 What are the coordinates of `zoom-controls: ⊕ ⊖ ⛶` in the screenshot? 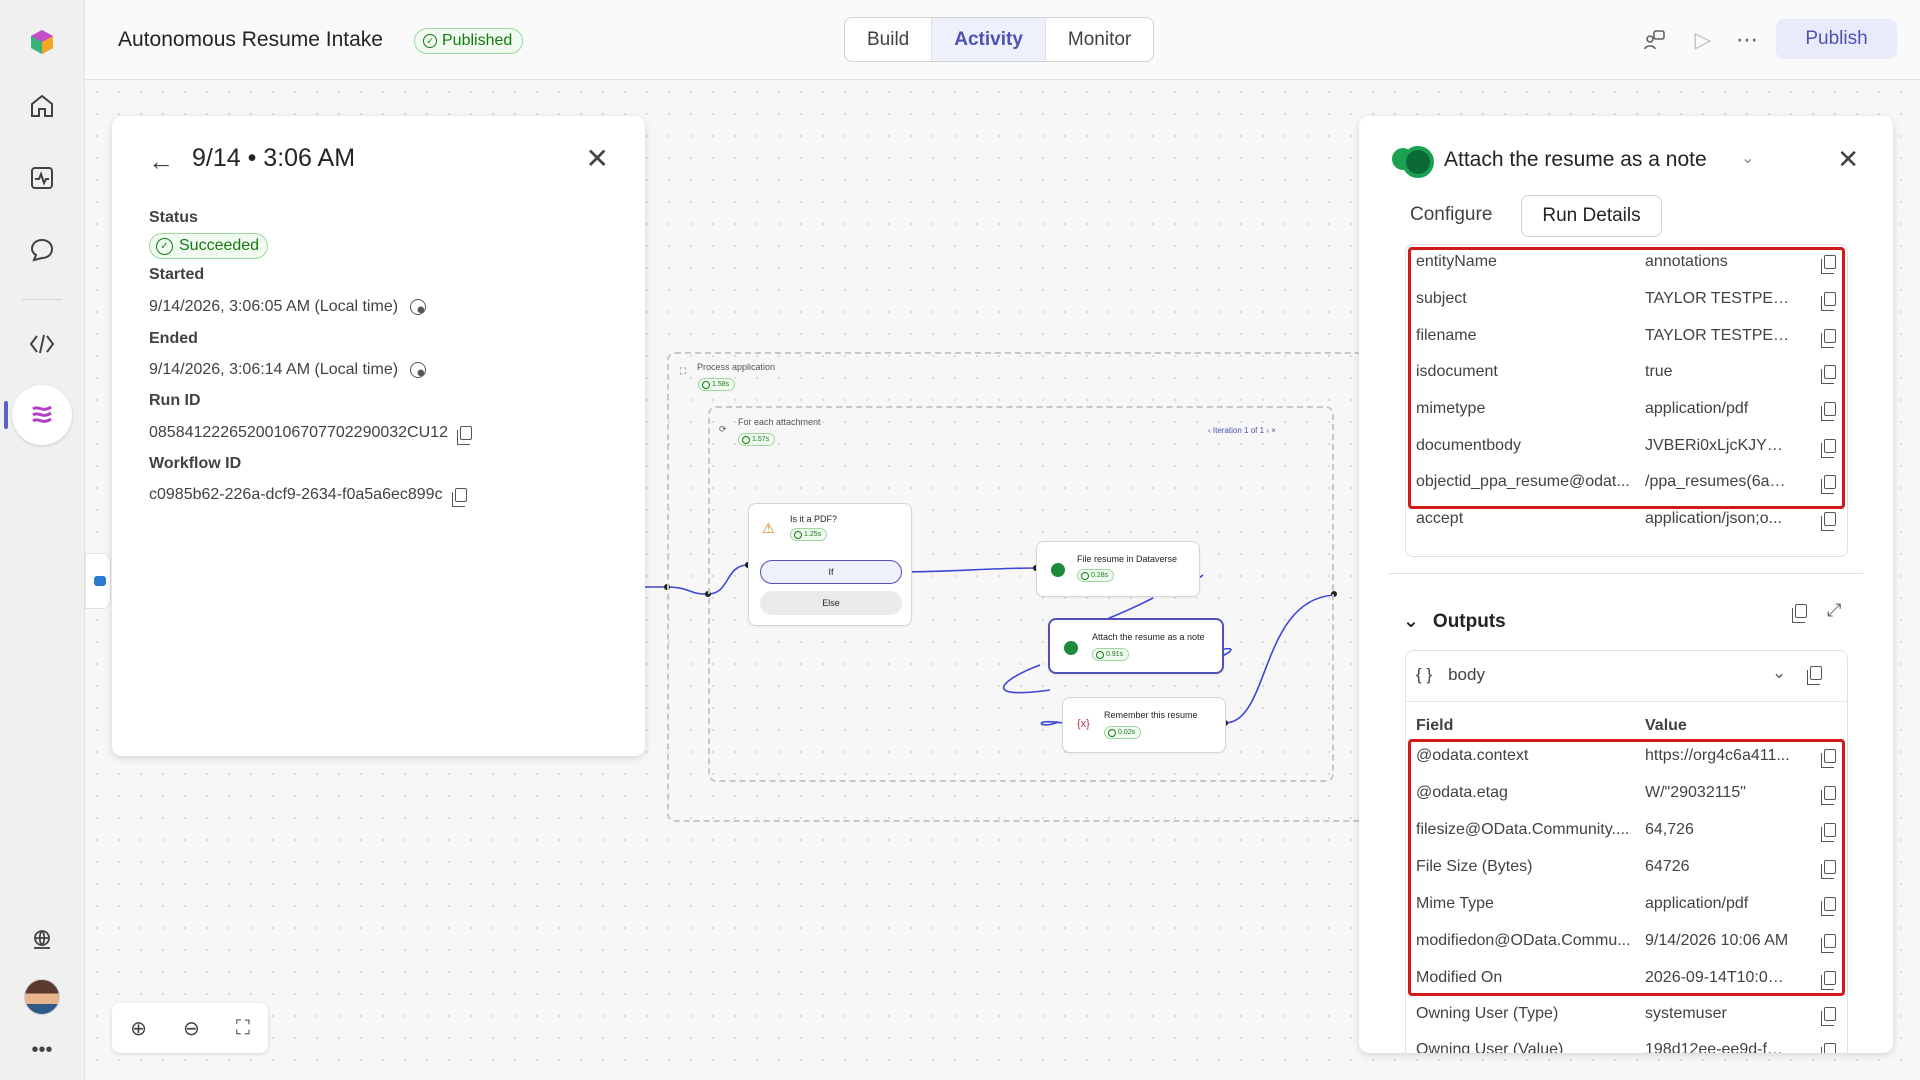 It's located at (190, 1028).